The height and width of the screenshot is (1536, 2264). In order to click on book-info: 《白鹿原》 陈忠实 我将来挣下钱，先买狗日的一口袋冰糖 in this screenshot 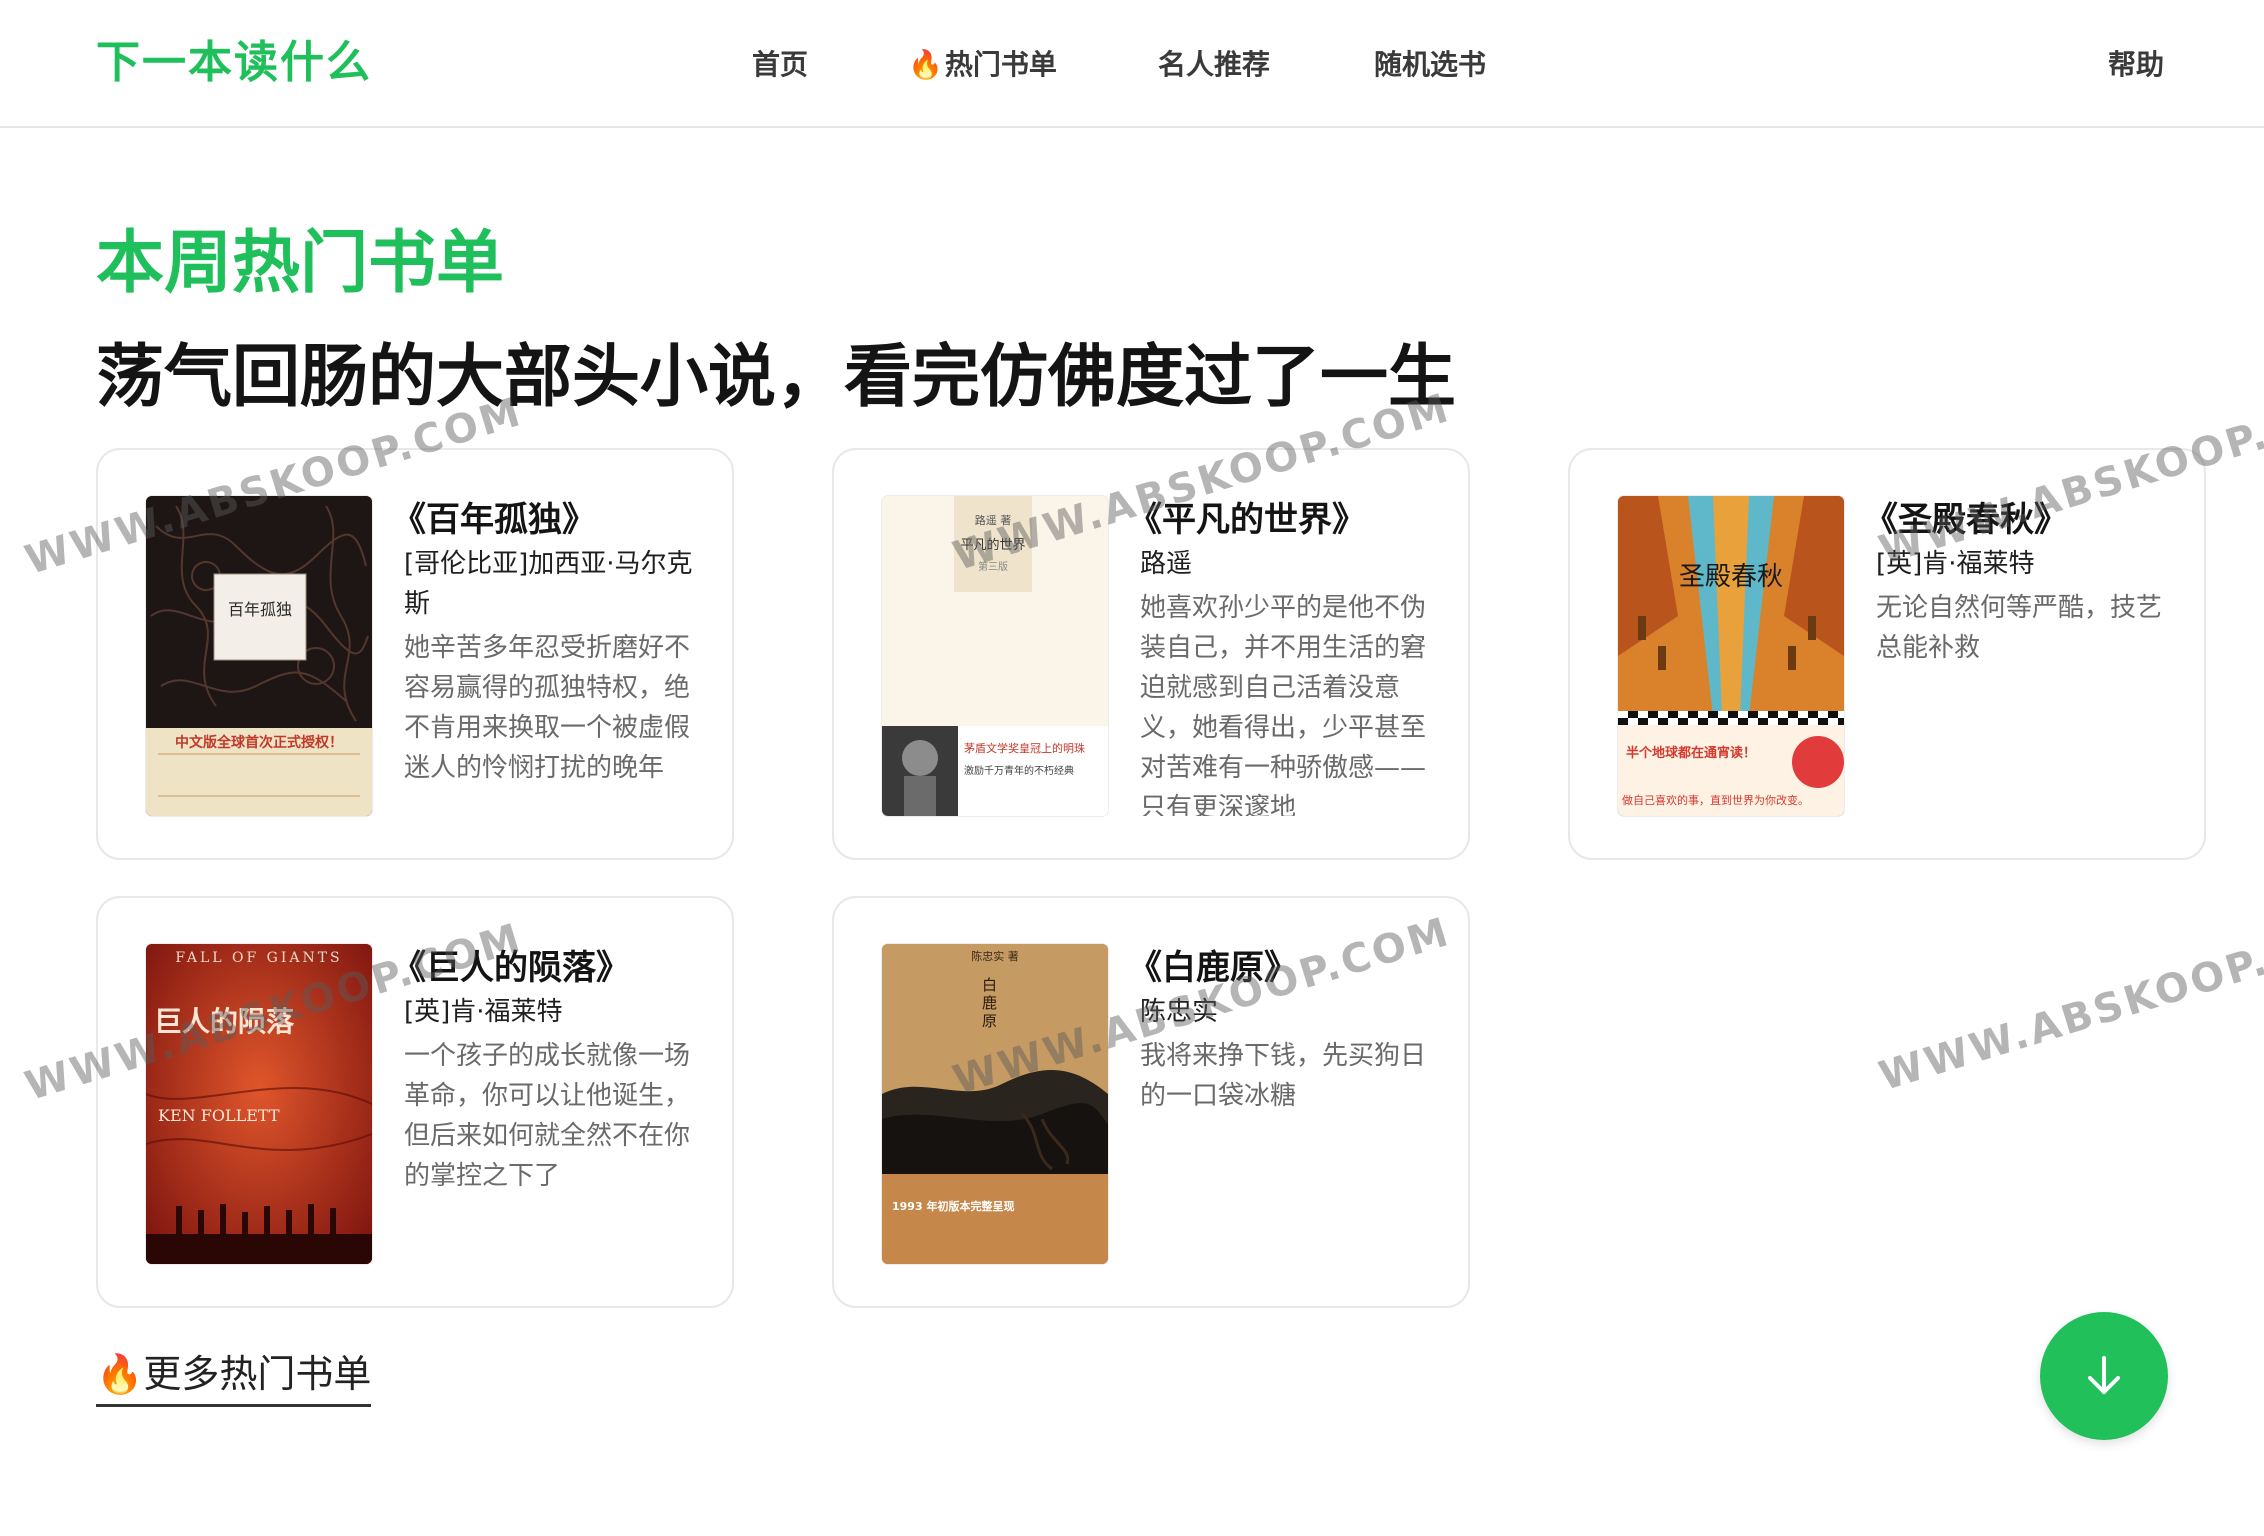, I will do `click(1295, 1104)`.